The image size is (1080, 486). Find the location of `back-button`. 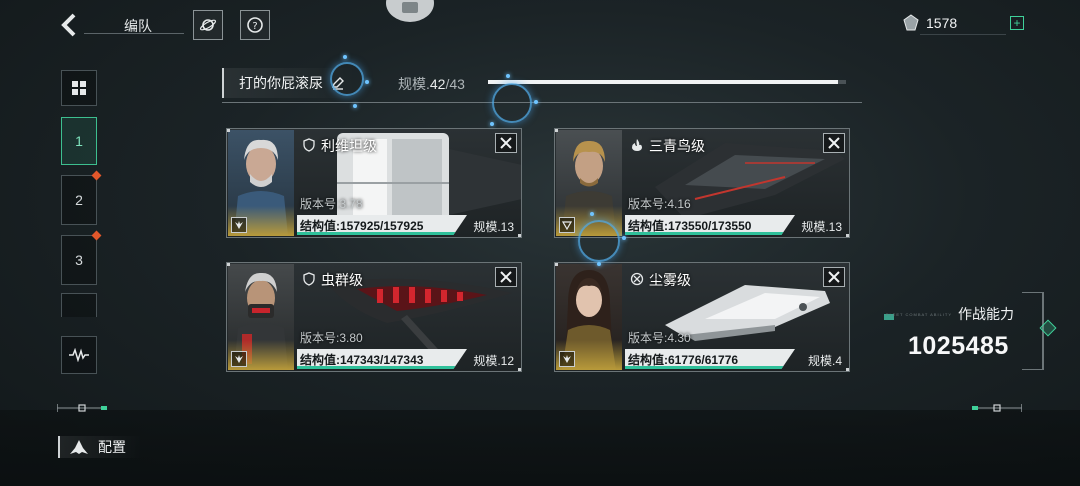

back-button is located at coordinates (70, 25).